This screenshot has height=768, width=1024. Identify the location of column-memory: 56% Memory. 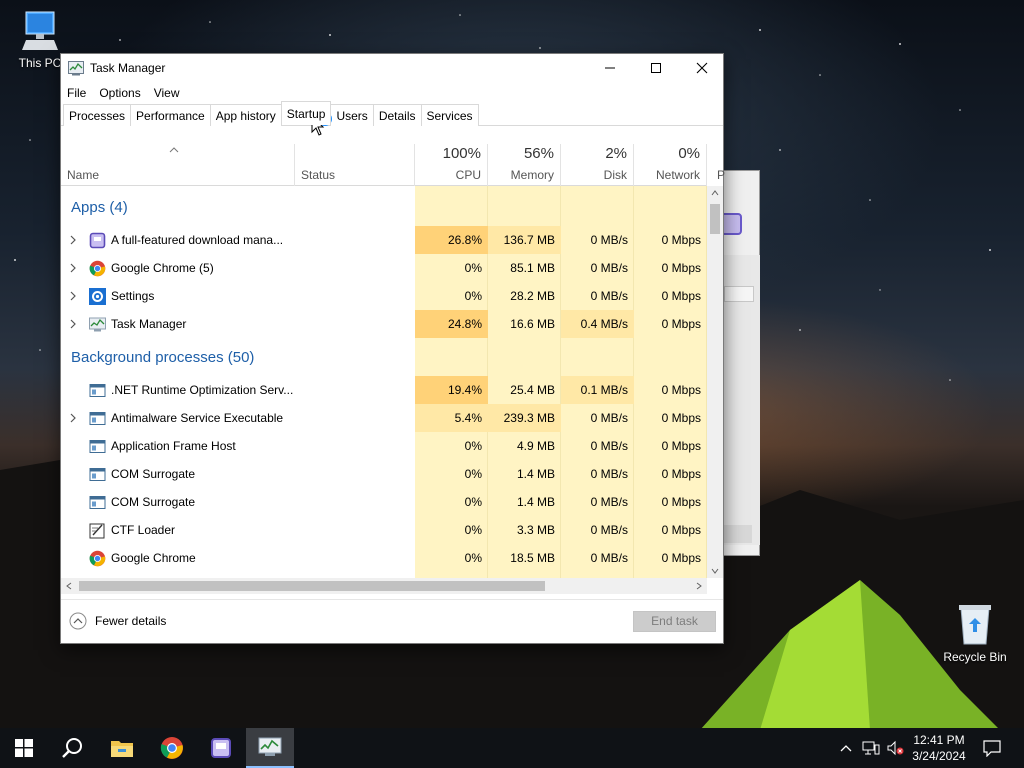
(524, 165).